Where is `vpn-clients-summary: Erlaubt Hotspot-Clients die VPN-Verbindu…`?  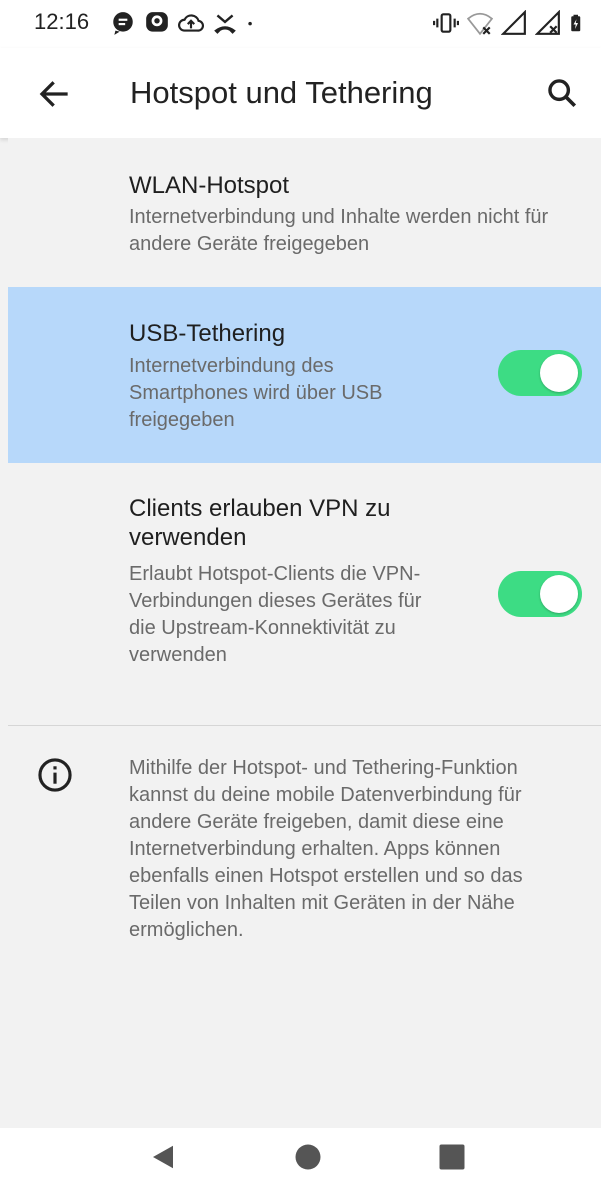
vpn-clients-summary: Erlaubt Hotspot-Clients die VPN-Verbindu… is located at coordinates (275, 614).